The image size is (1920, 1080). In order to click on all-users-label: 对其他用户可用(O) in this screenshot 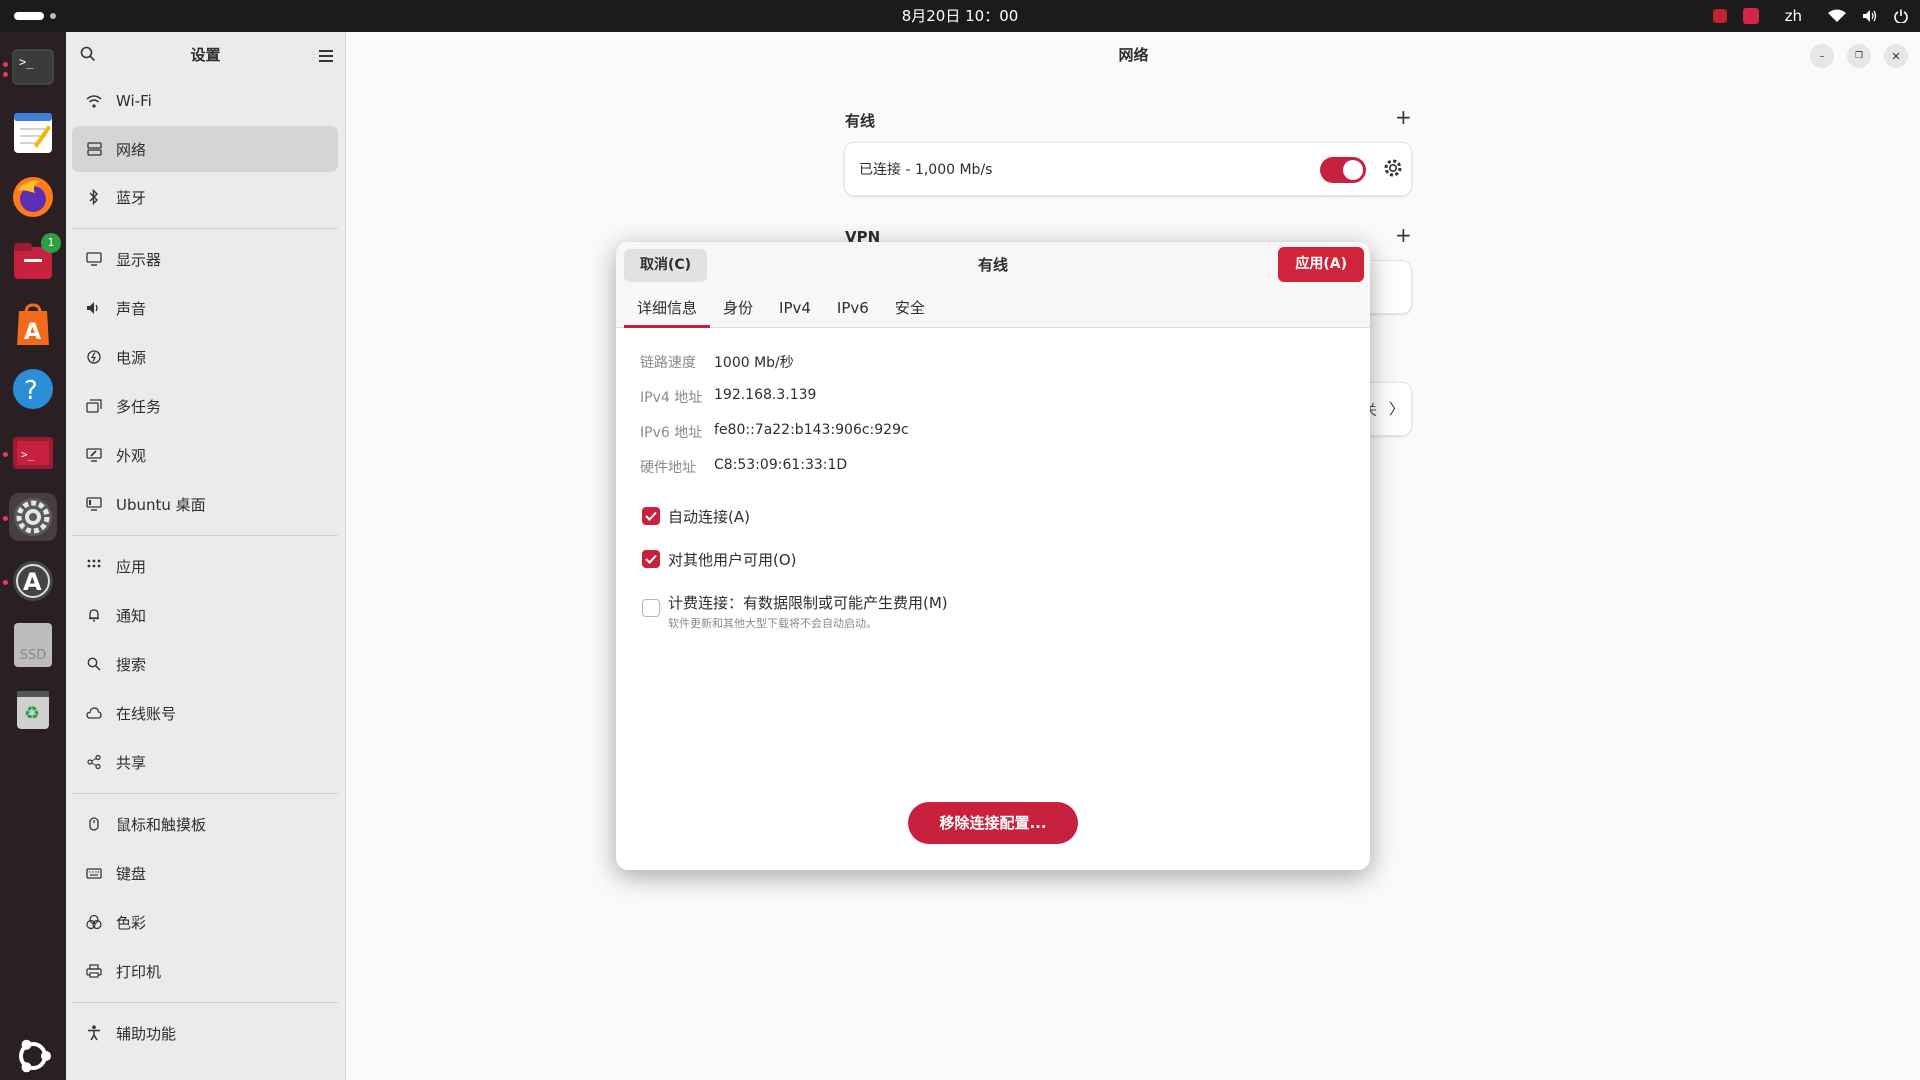, I will do `click(732, 559)`.